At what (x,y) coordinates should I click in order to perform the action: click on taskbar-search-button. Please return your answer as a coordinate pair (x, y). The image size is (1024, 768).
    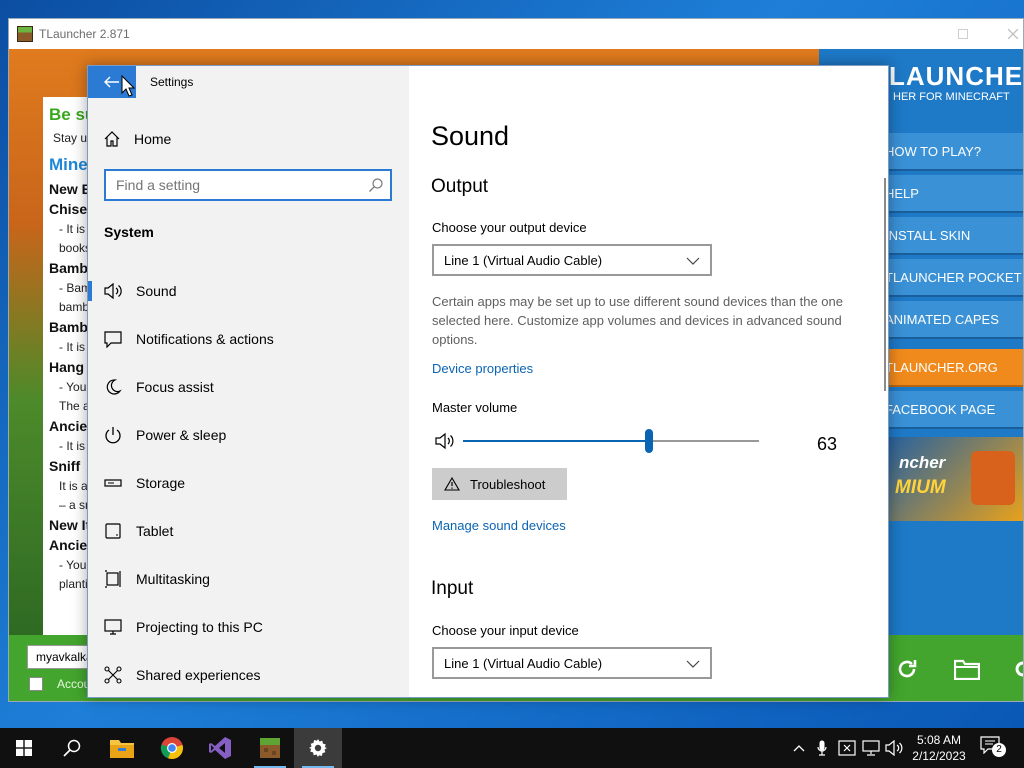
    Looking at the image, I should click on (72, 748).